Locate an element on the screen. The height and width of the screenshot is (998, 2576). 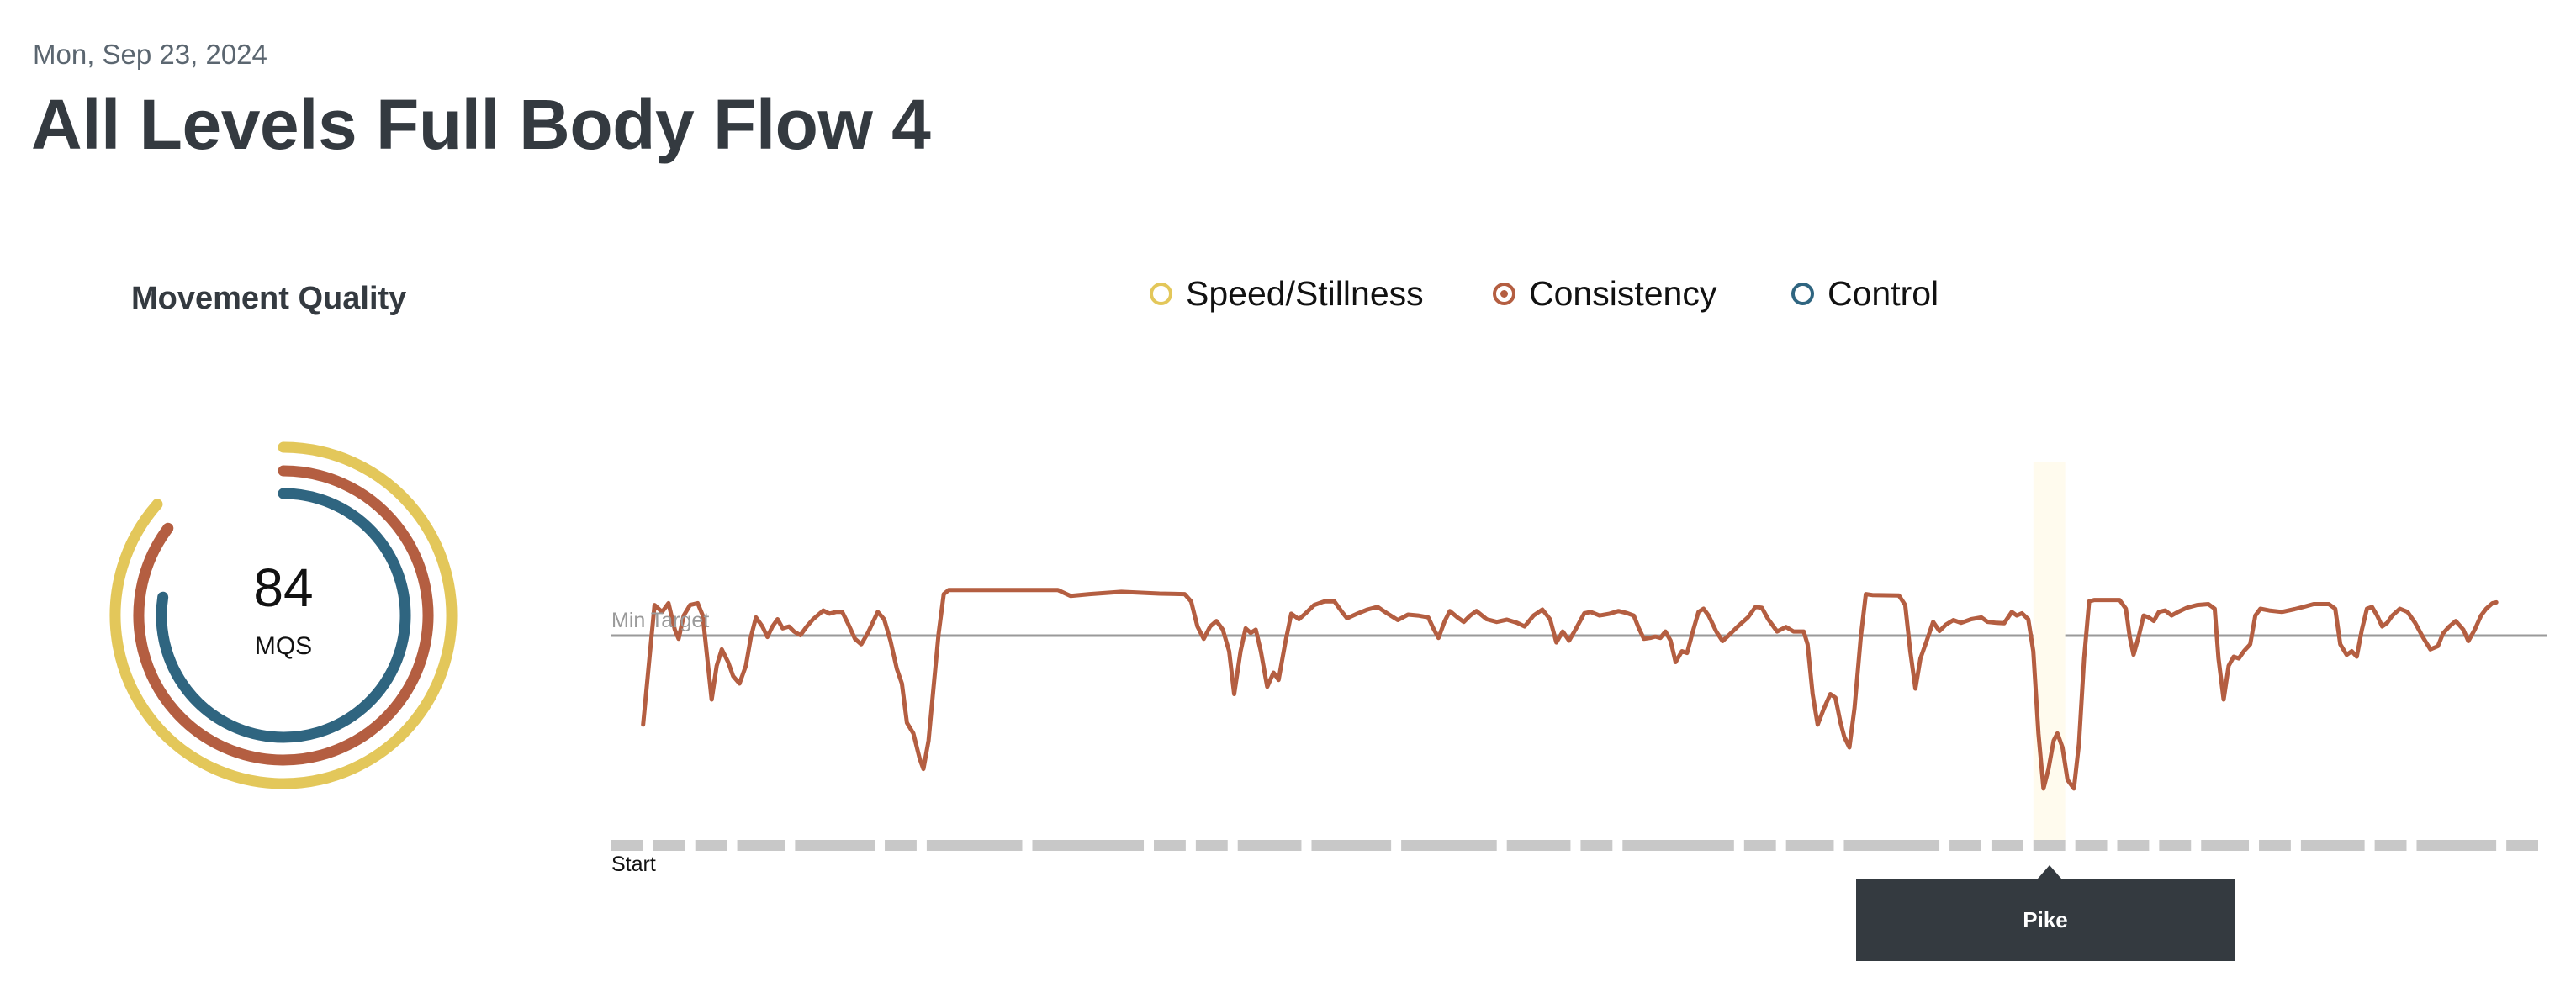
min-target-label: Min Target is located at coordinates (660, 620).